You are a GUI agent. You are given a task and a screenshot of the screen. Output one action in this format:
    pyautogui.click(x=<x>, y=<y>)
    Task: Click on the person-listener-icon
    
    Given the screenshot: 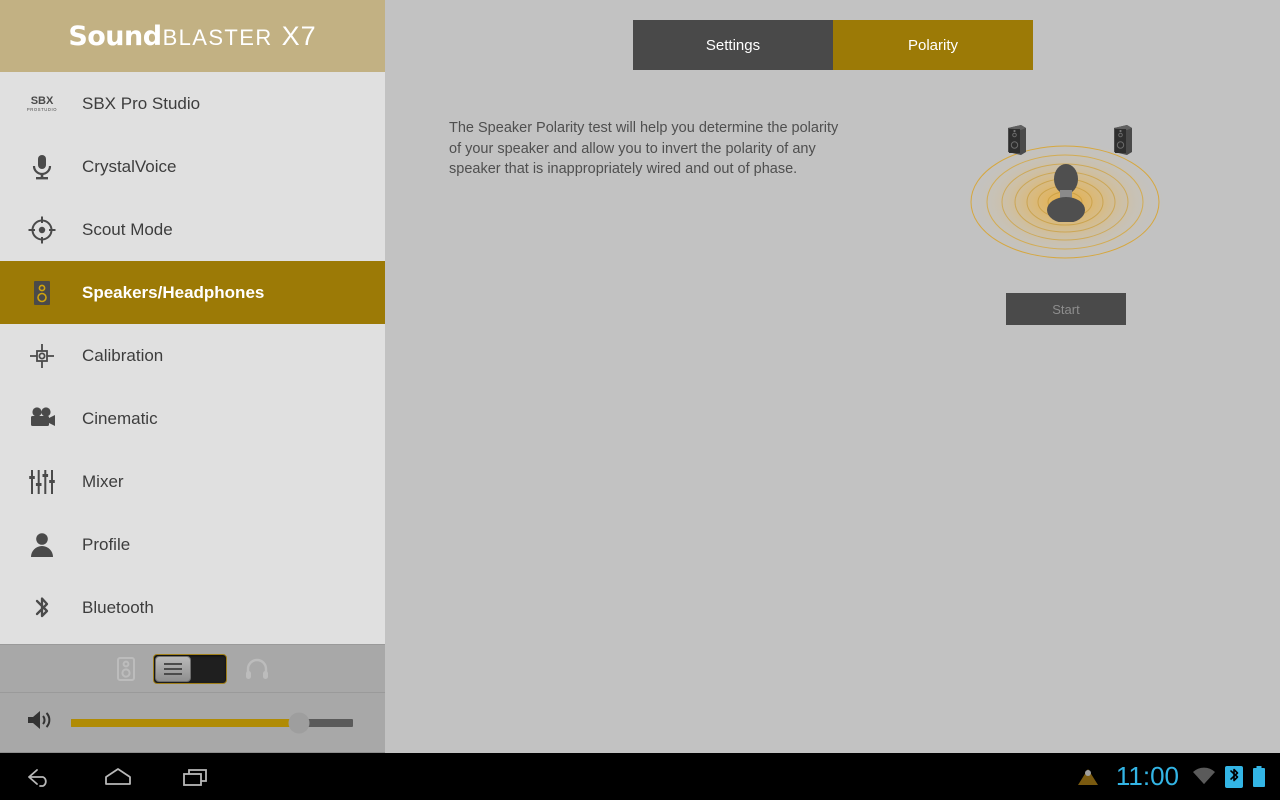 What is the action you would take?
    pyautogui.click(x=1066, y=191)
    